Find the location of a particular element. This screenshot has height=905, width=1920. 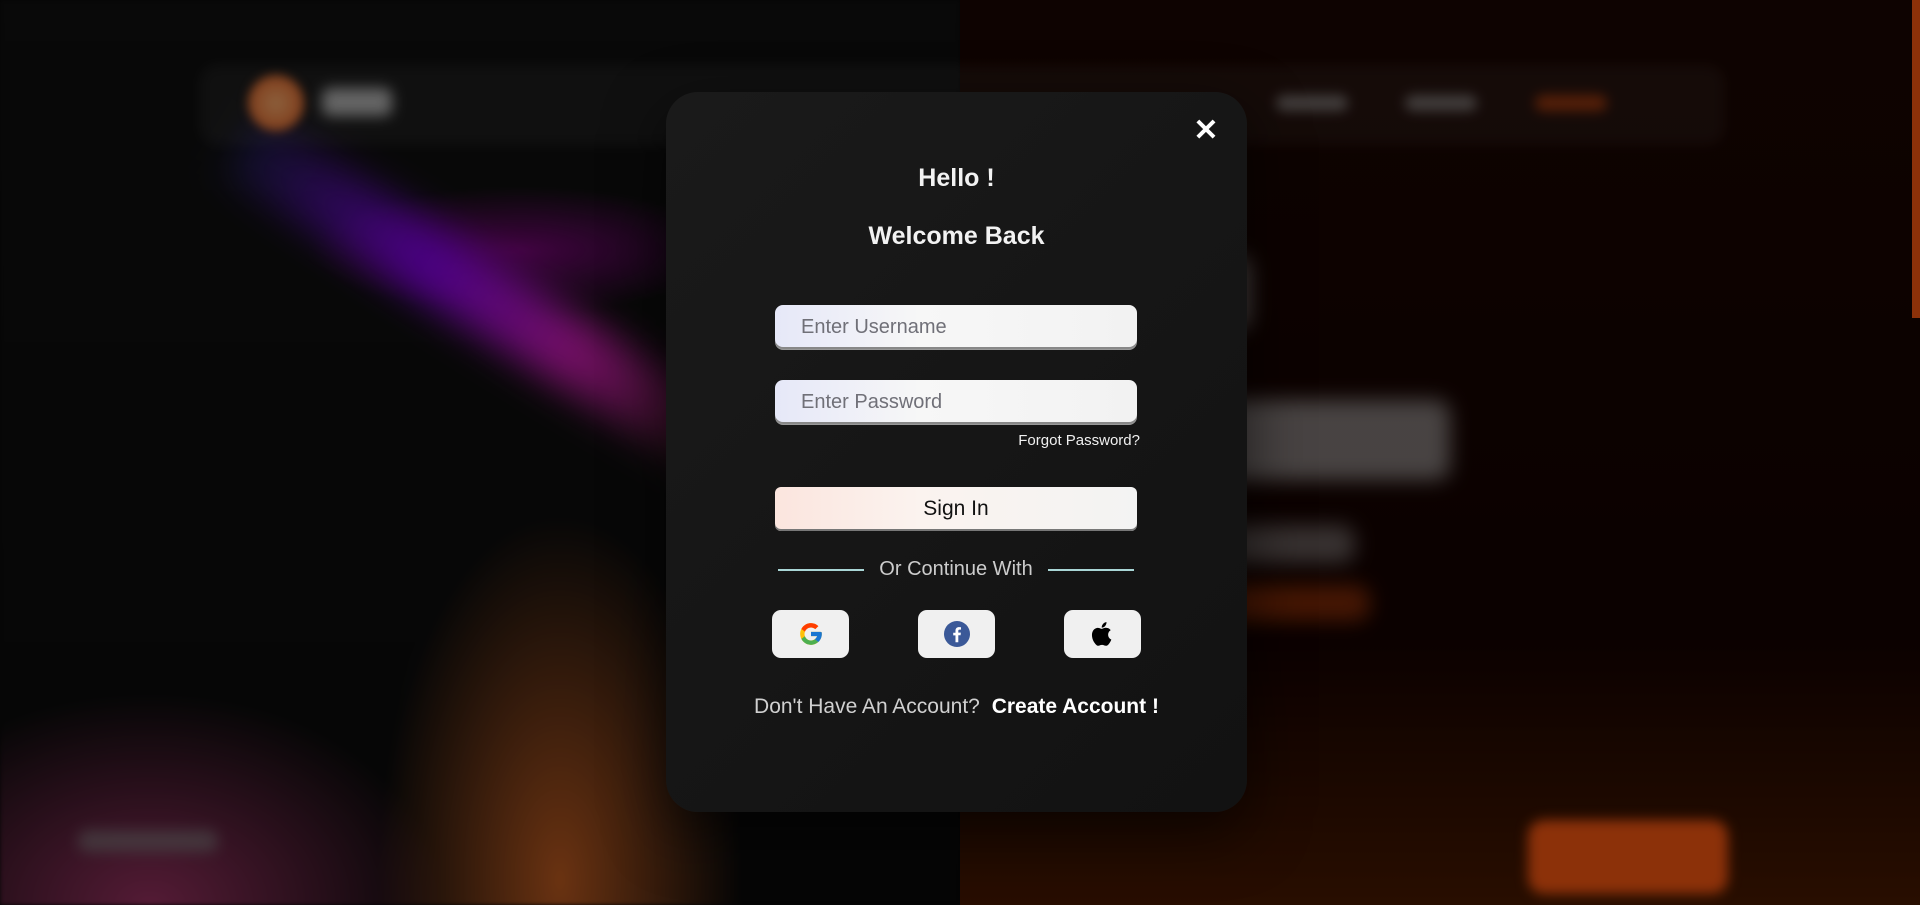

facebook-login-button is located at coordinates (956, 634).